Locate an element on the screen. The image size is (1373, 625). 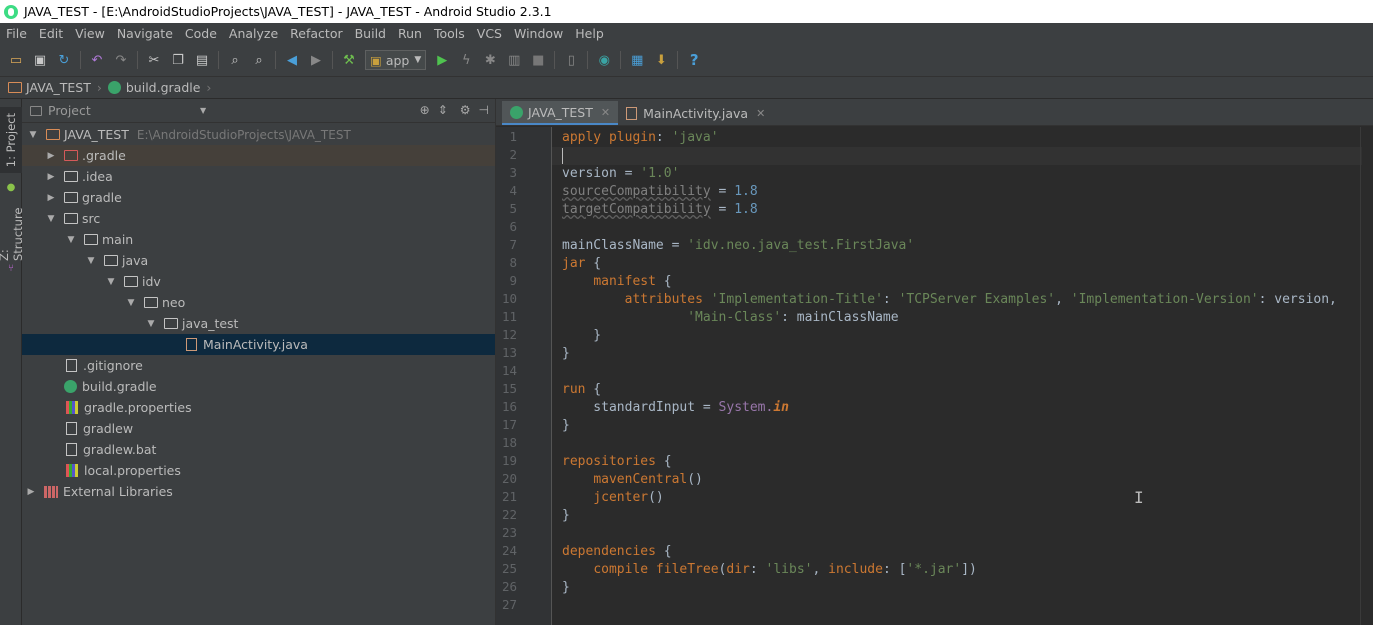
code-token: dependencies is located at coordinates (609, 551).